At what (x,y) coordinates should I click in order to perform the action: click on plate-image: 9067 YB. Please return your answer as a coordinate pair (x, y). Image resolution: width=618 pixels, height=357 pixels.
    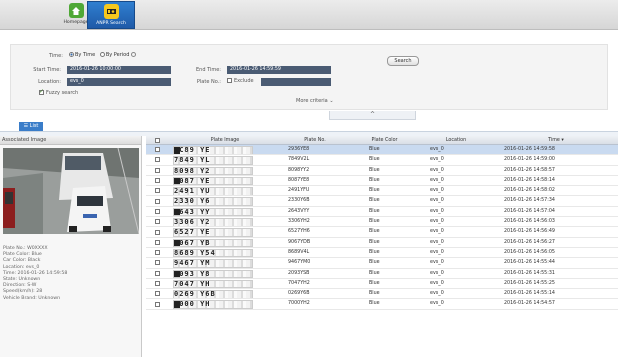
    Looking at the image, I should click on (213, 242).